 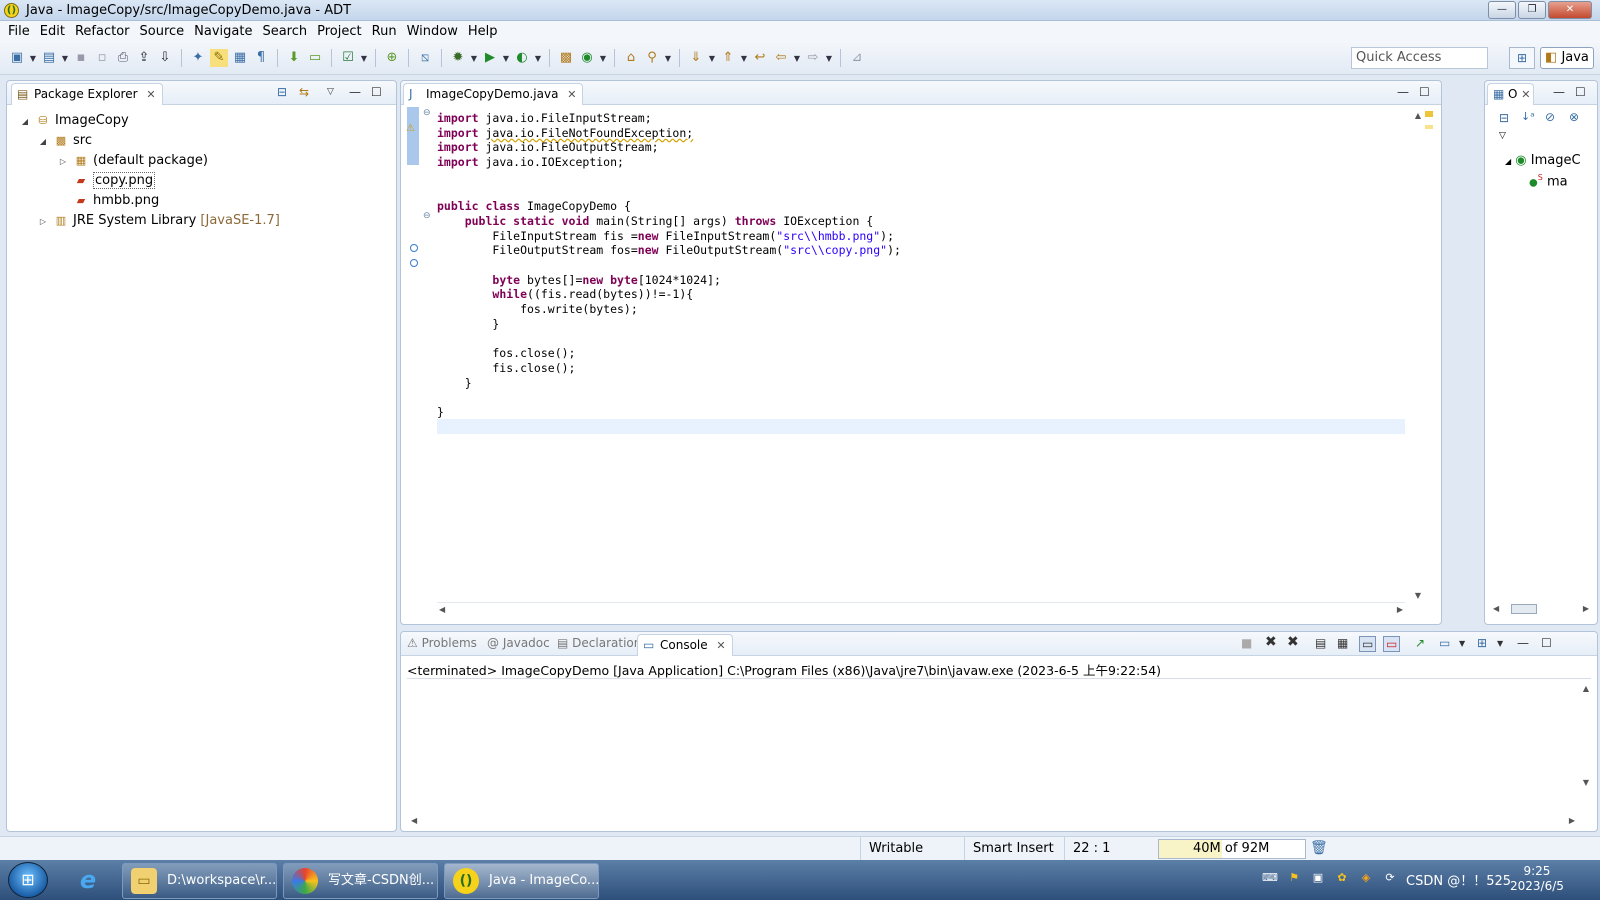 I want to click on menu-project: Project, so click(x=342, y=31).